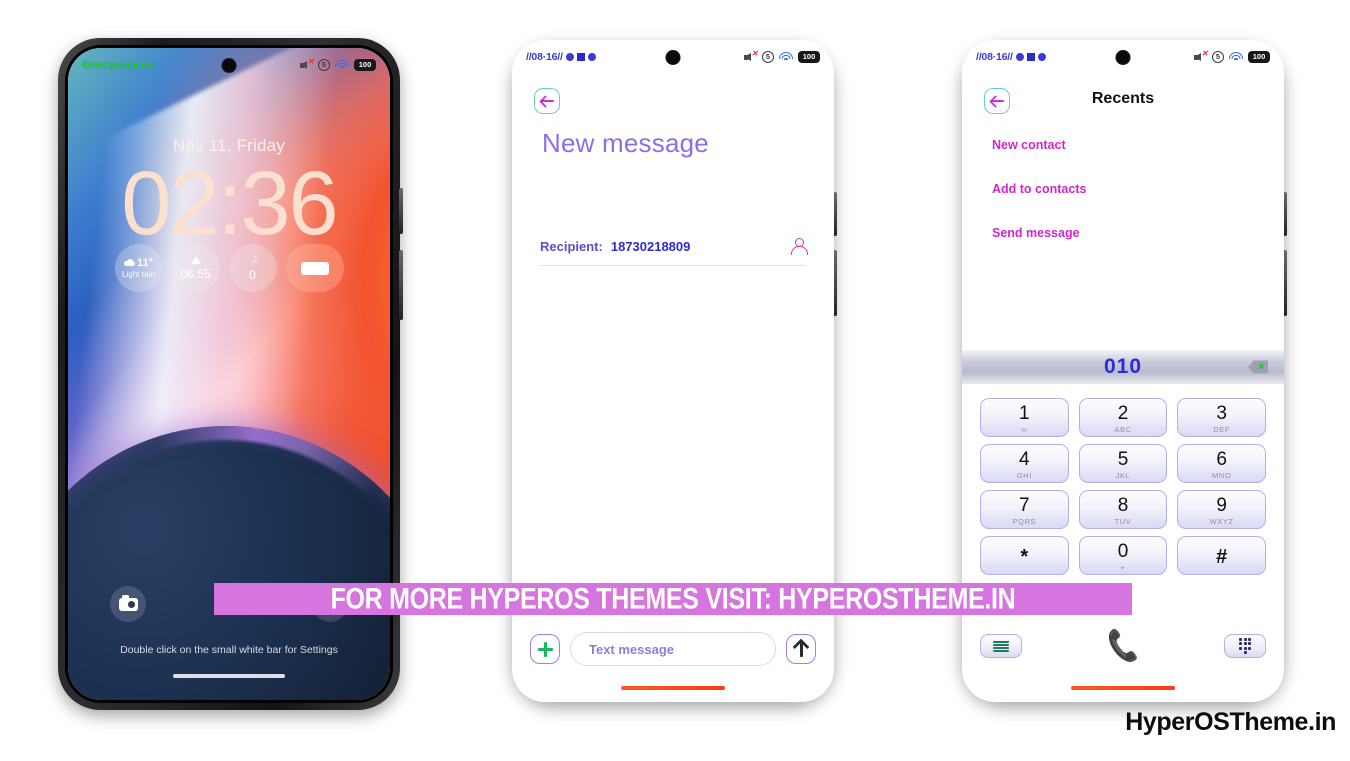 The height and width of the screenshot is (761, 1350). Describe the element at coordinates (1123, 567) in the screenshot. I see `key-0-sub: +` at that location.